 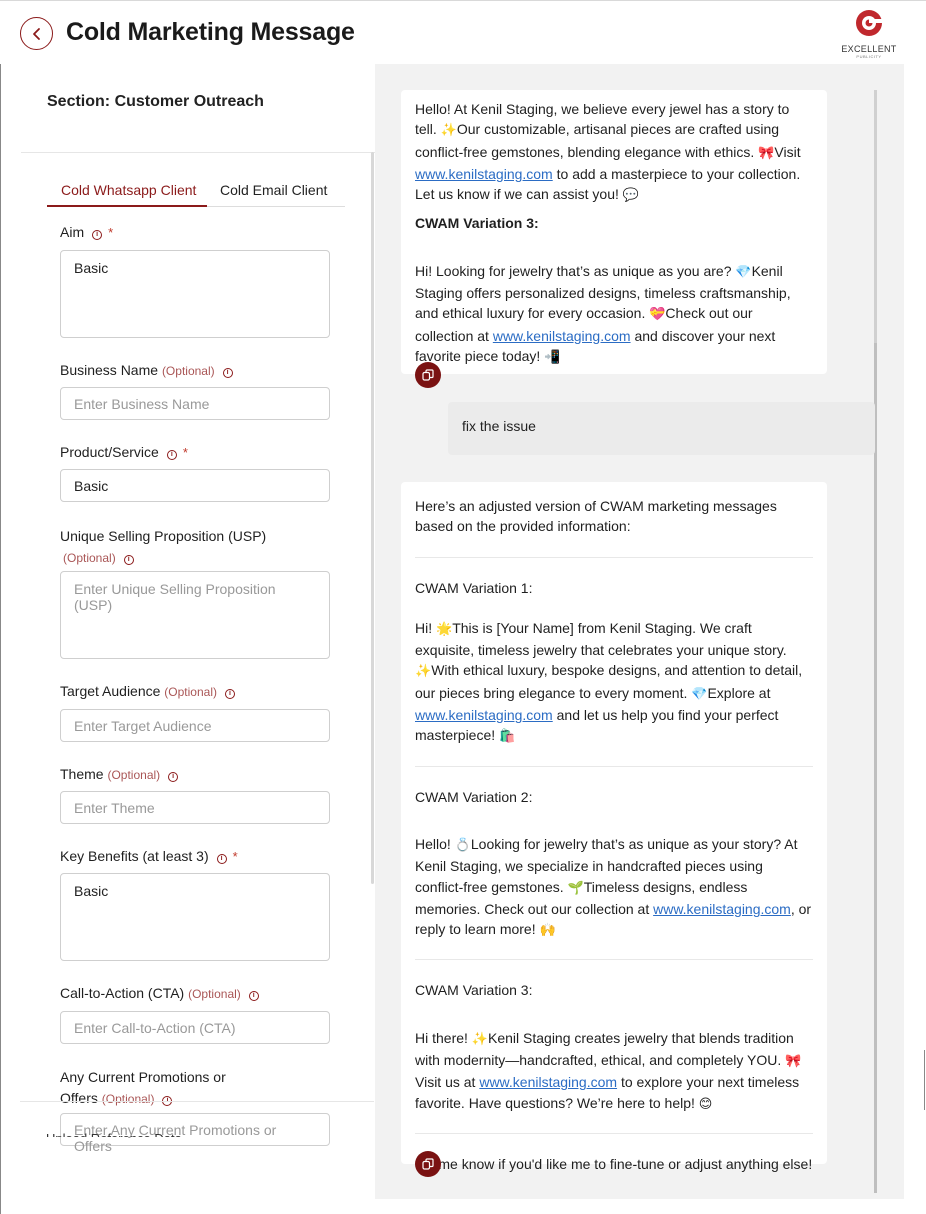 I want to click on key-benefits-field: Basic, so click(x=195, y=917).